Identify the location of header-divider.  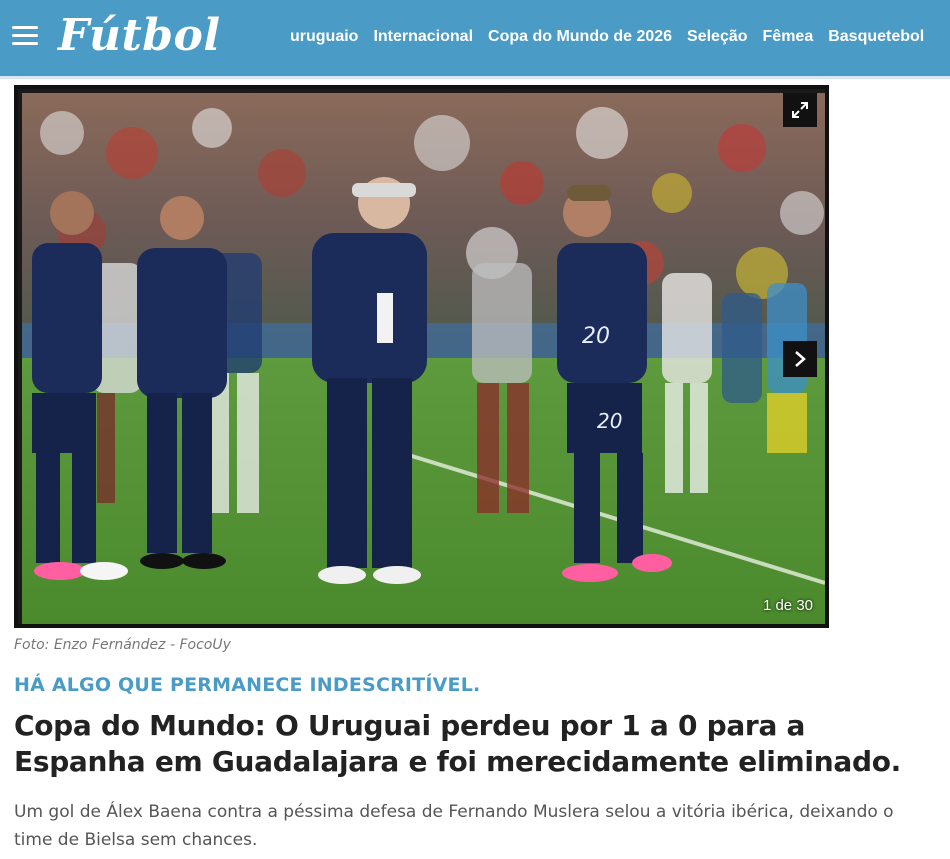
(475, 77).